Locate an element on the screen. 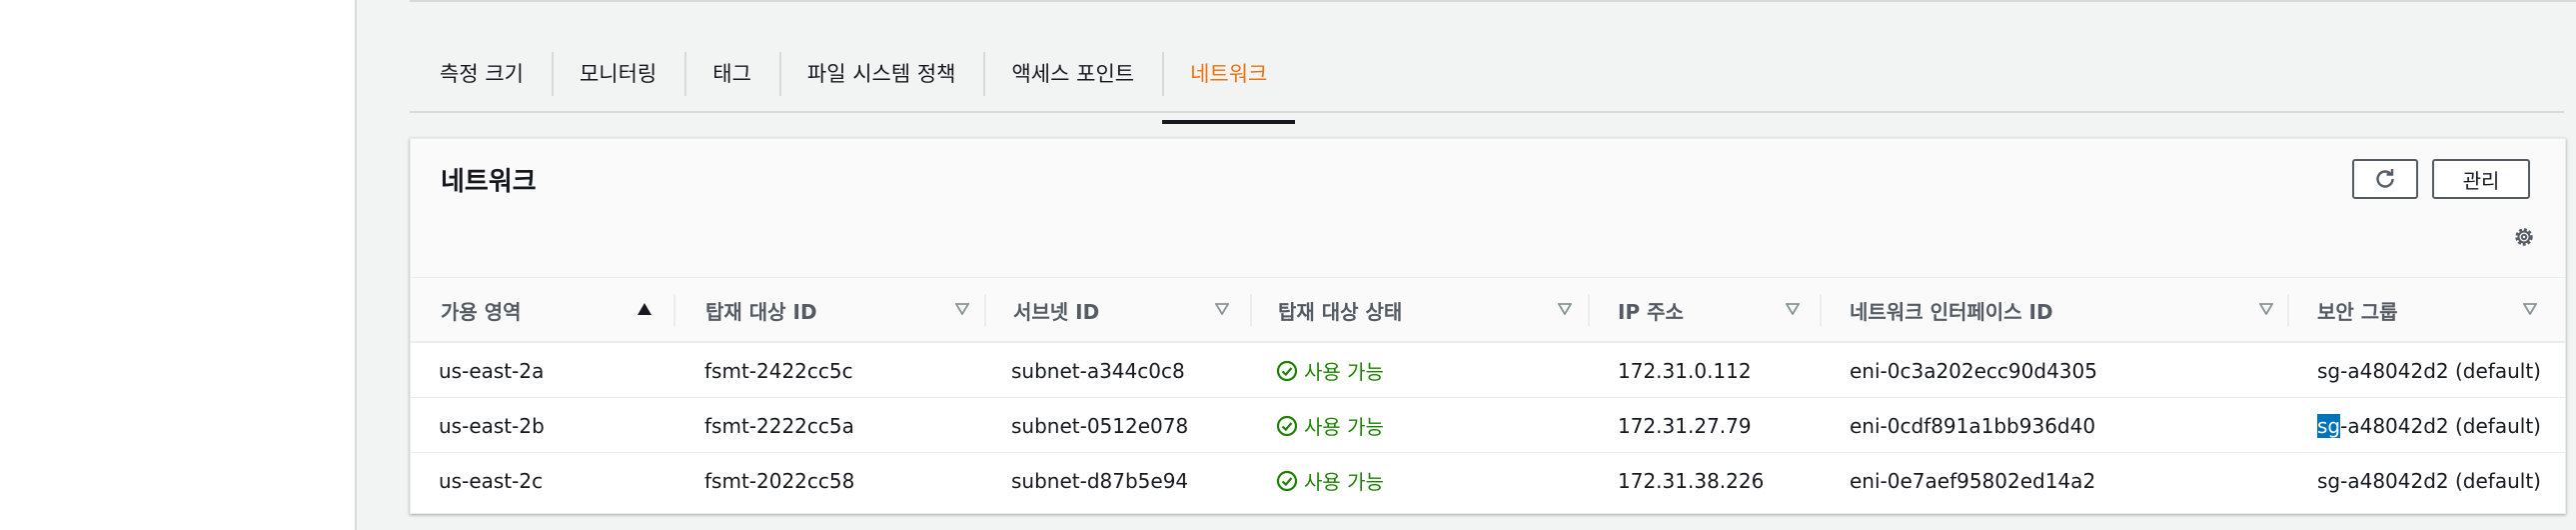 The width and height of the screenshot is (2576, 530). column-header-security-group: 보안 그룹 is located at coordinates (2432, 310).